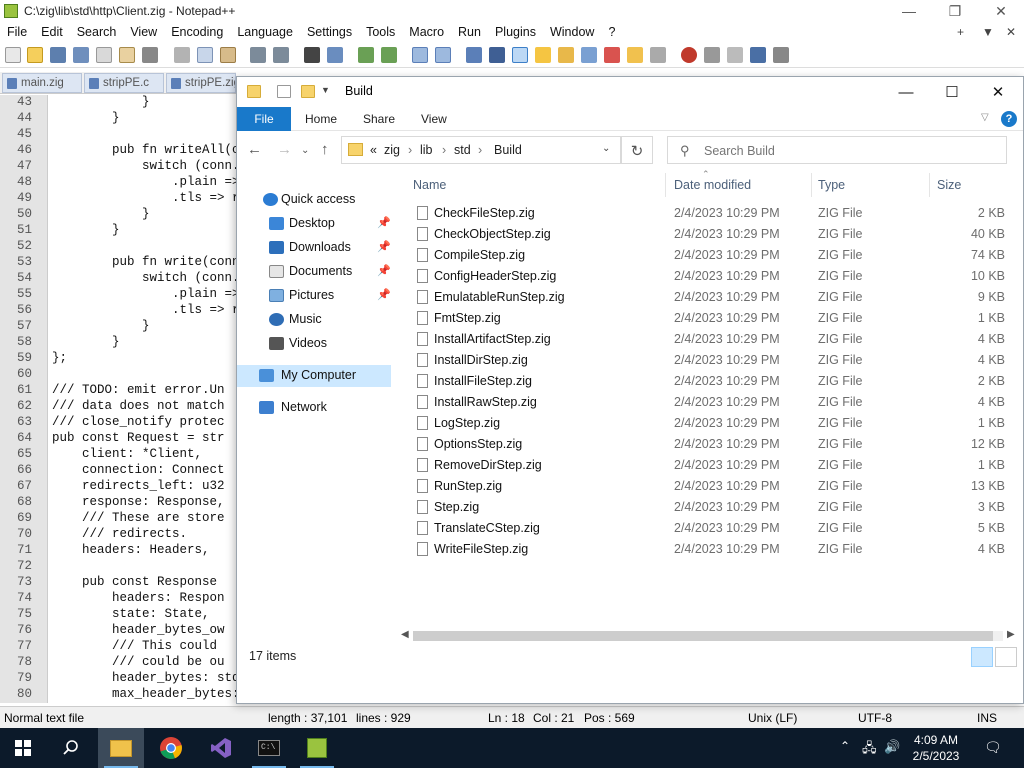 This screenshot has height=768, width=1024. I want to click on menu-search: Search, so click(97, 32).